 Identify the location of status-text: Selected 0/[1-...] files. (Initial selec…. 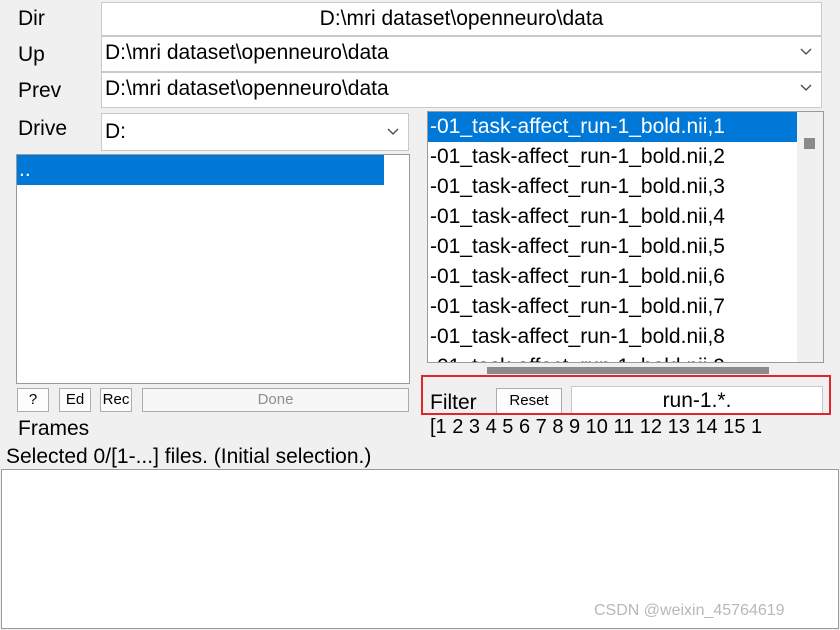
(189, 456).